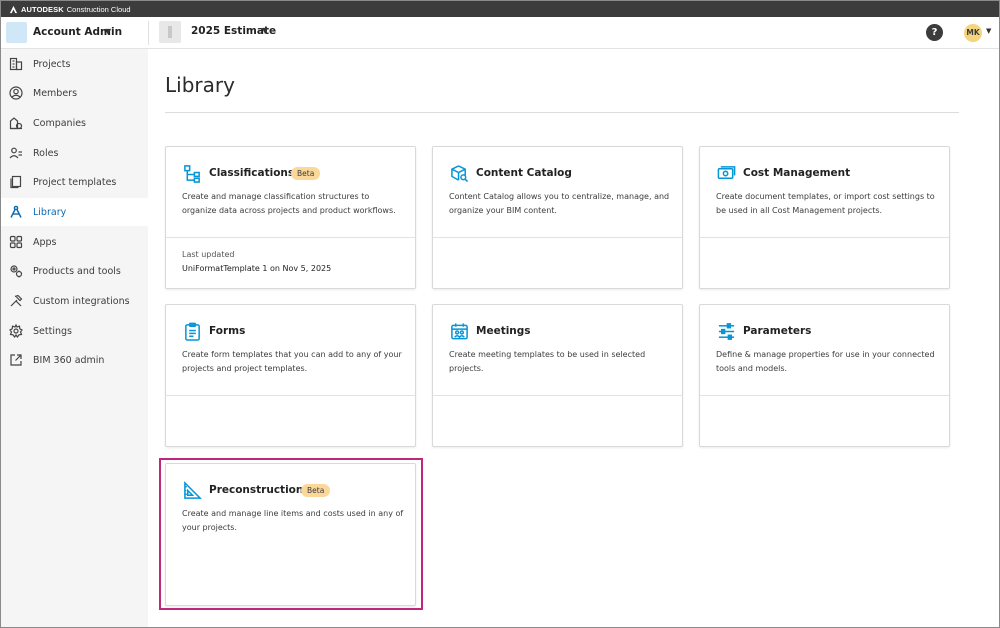  I want to click on sliders-icon, so click(726, 331).